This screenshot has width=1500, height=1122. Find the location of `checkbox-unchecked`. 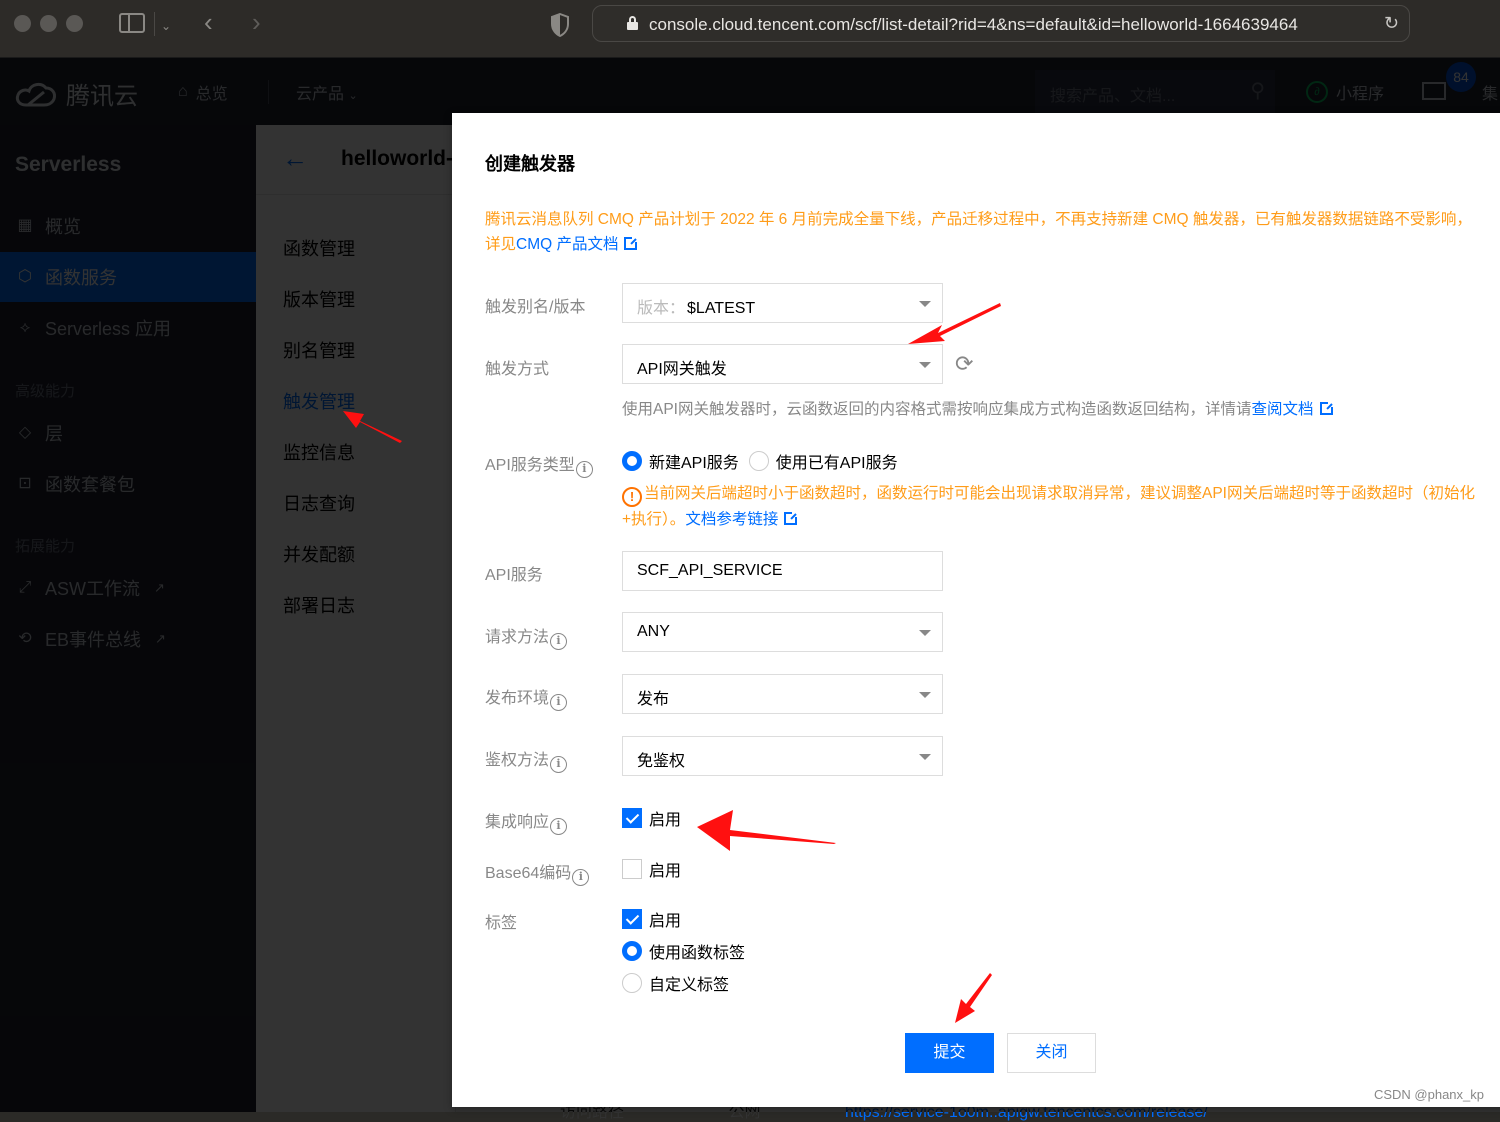

checkbox-unchecked is located at coordinates (632, 869).